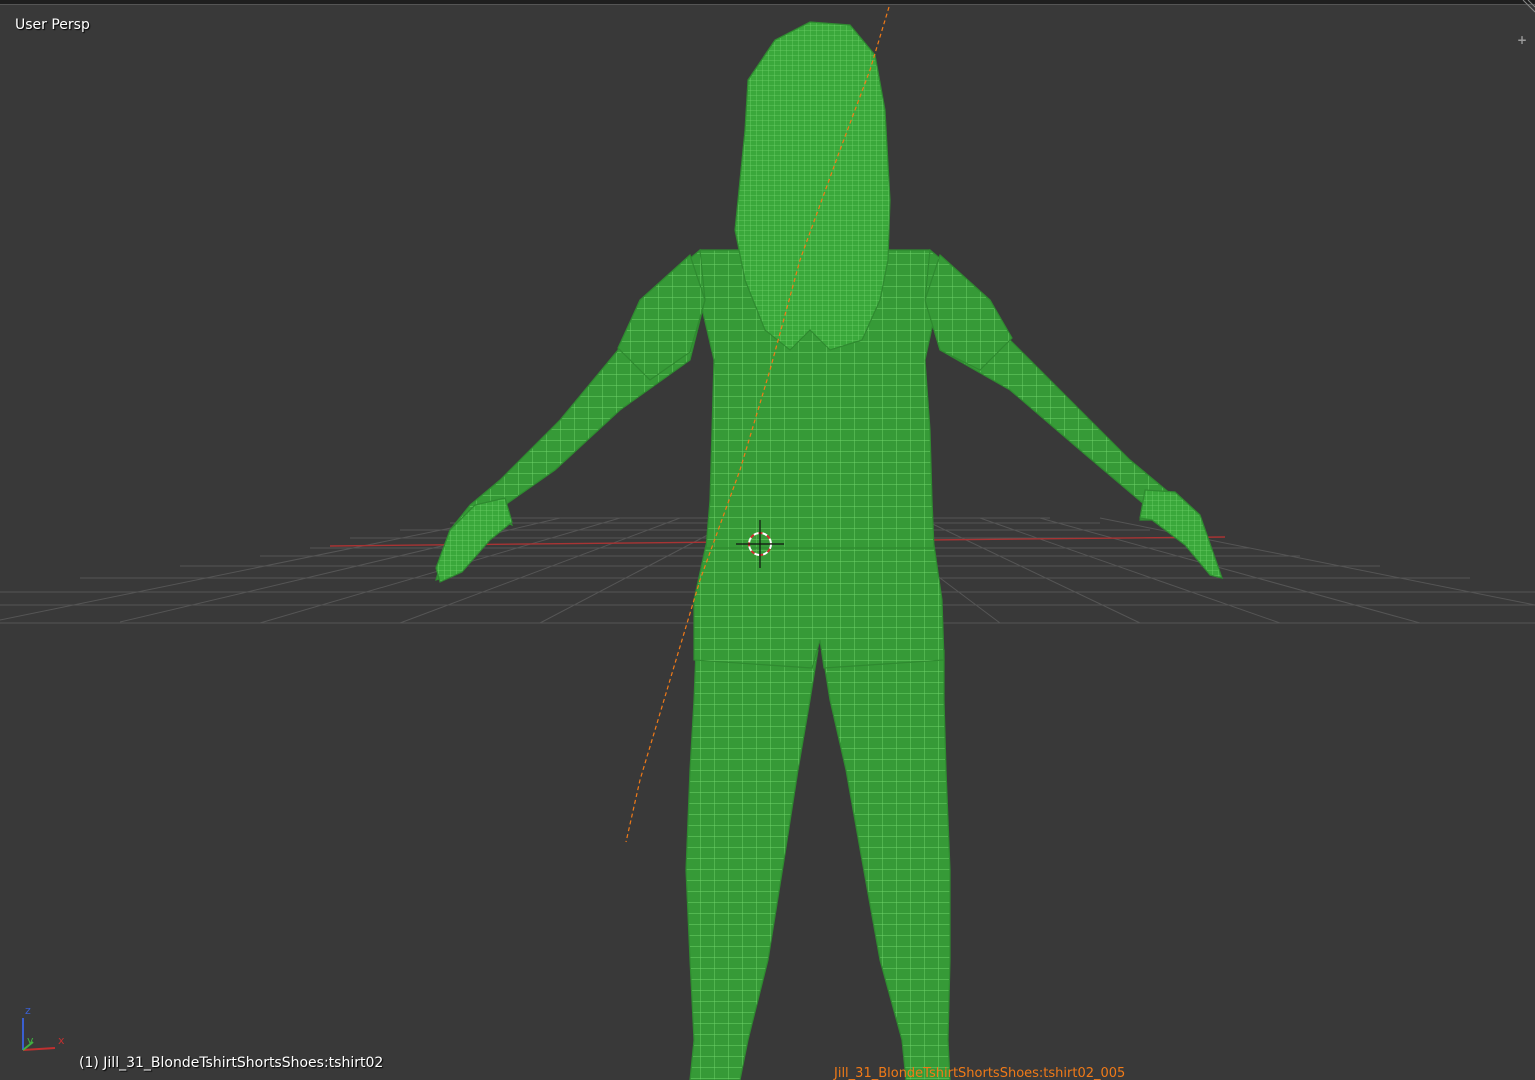 The width and height of the screenshot is (1535, 1080). I want to click on plus-icon: +, so click(1522, 40).